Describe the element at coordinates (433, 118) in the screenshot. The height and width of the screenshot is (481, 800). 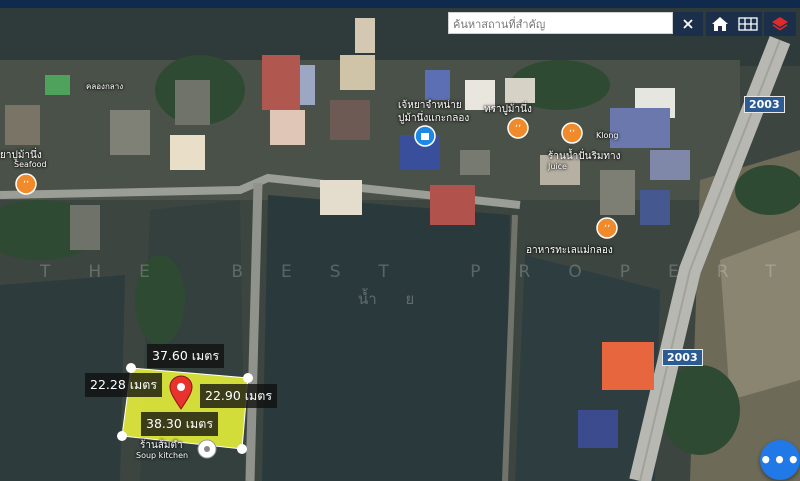
I see `poi-label: ปูม้านึ่งแกะกลอง` at that location.